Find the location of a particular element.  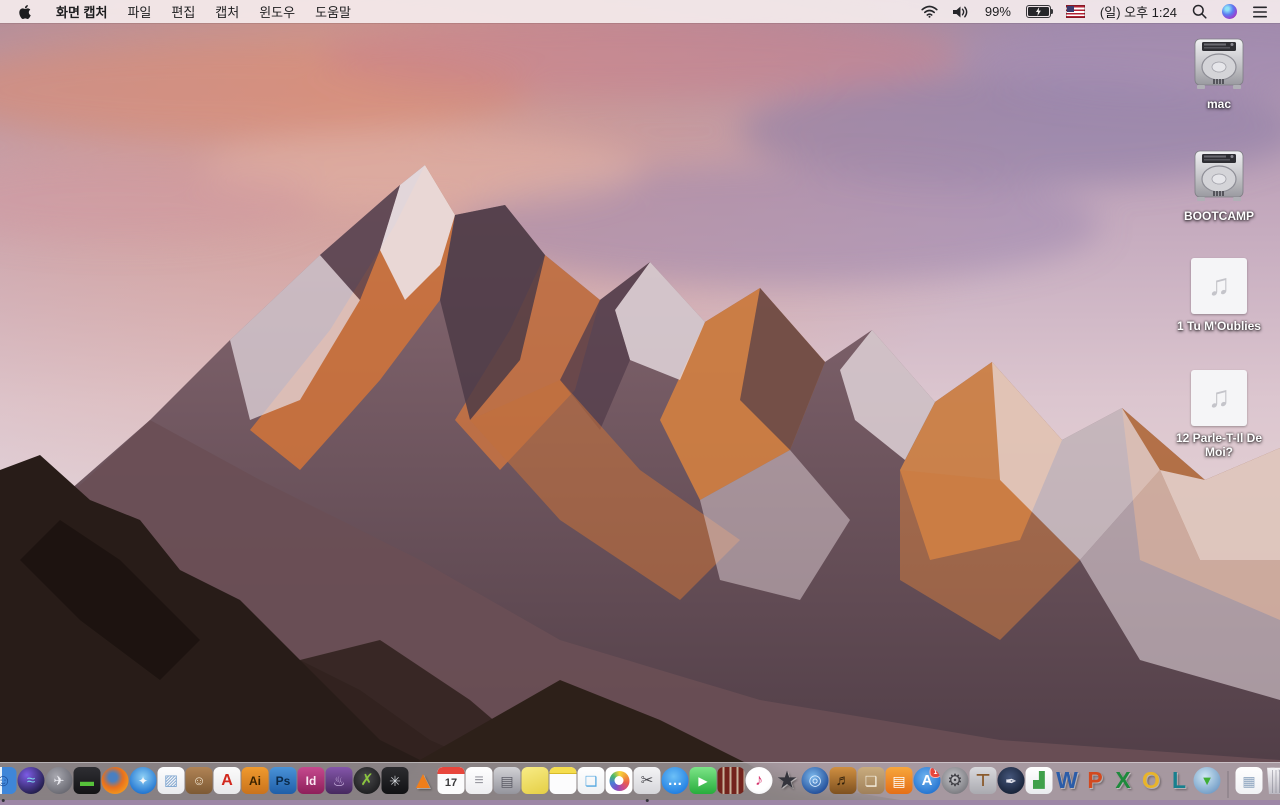

photos-dock-item is located at coordinates (619, 783).